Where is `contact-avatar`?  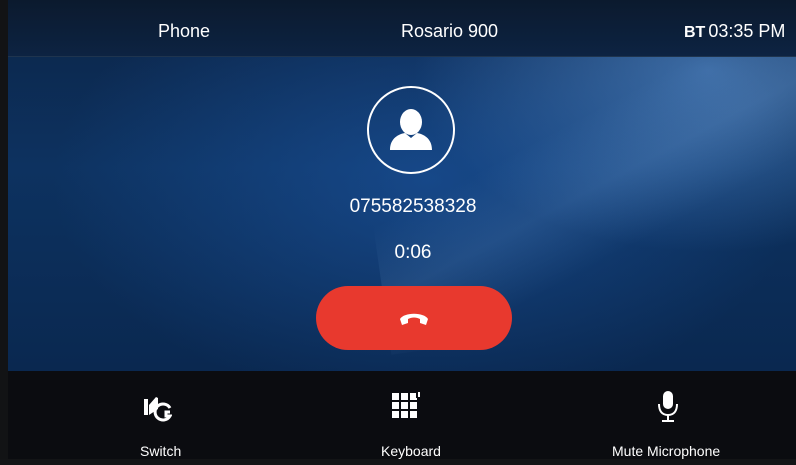 contact-avatar is located at coordinates (411, 130).